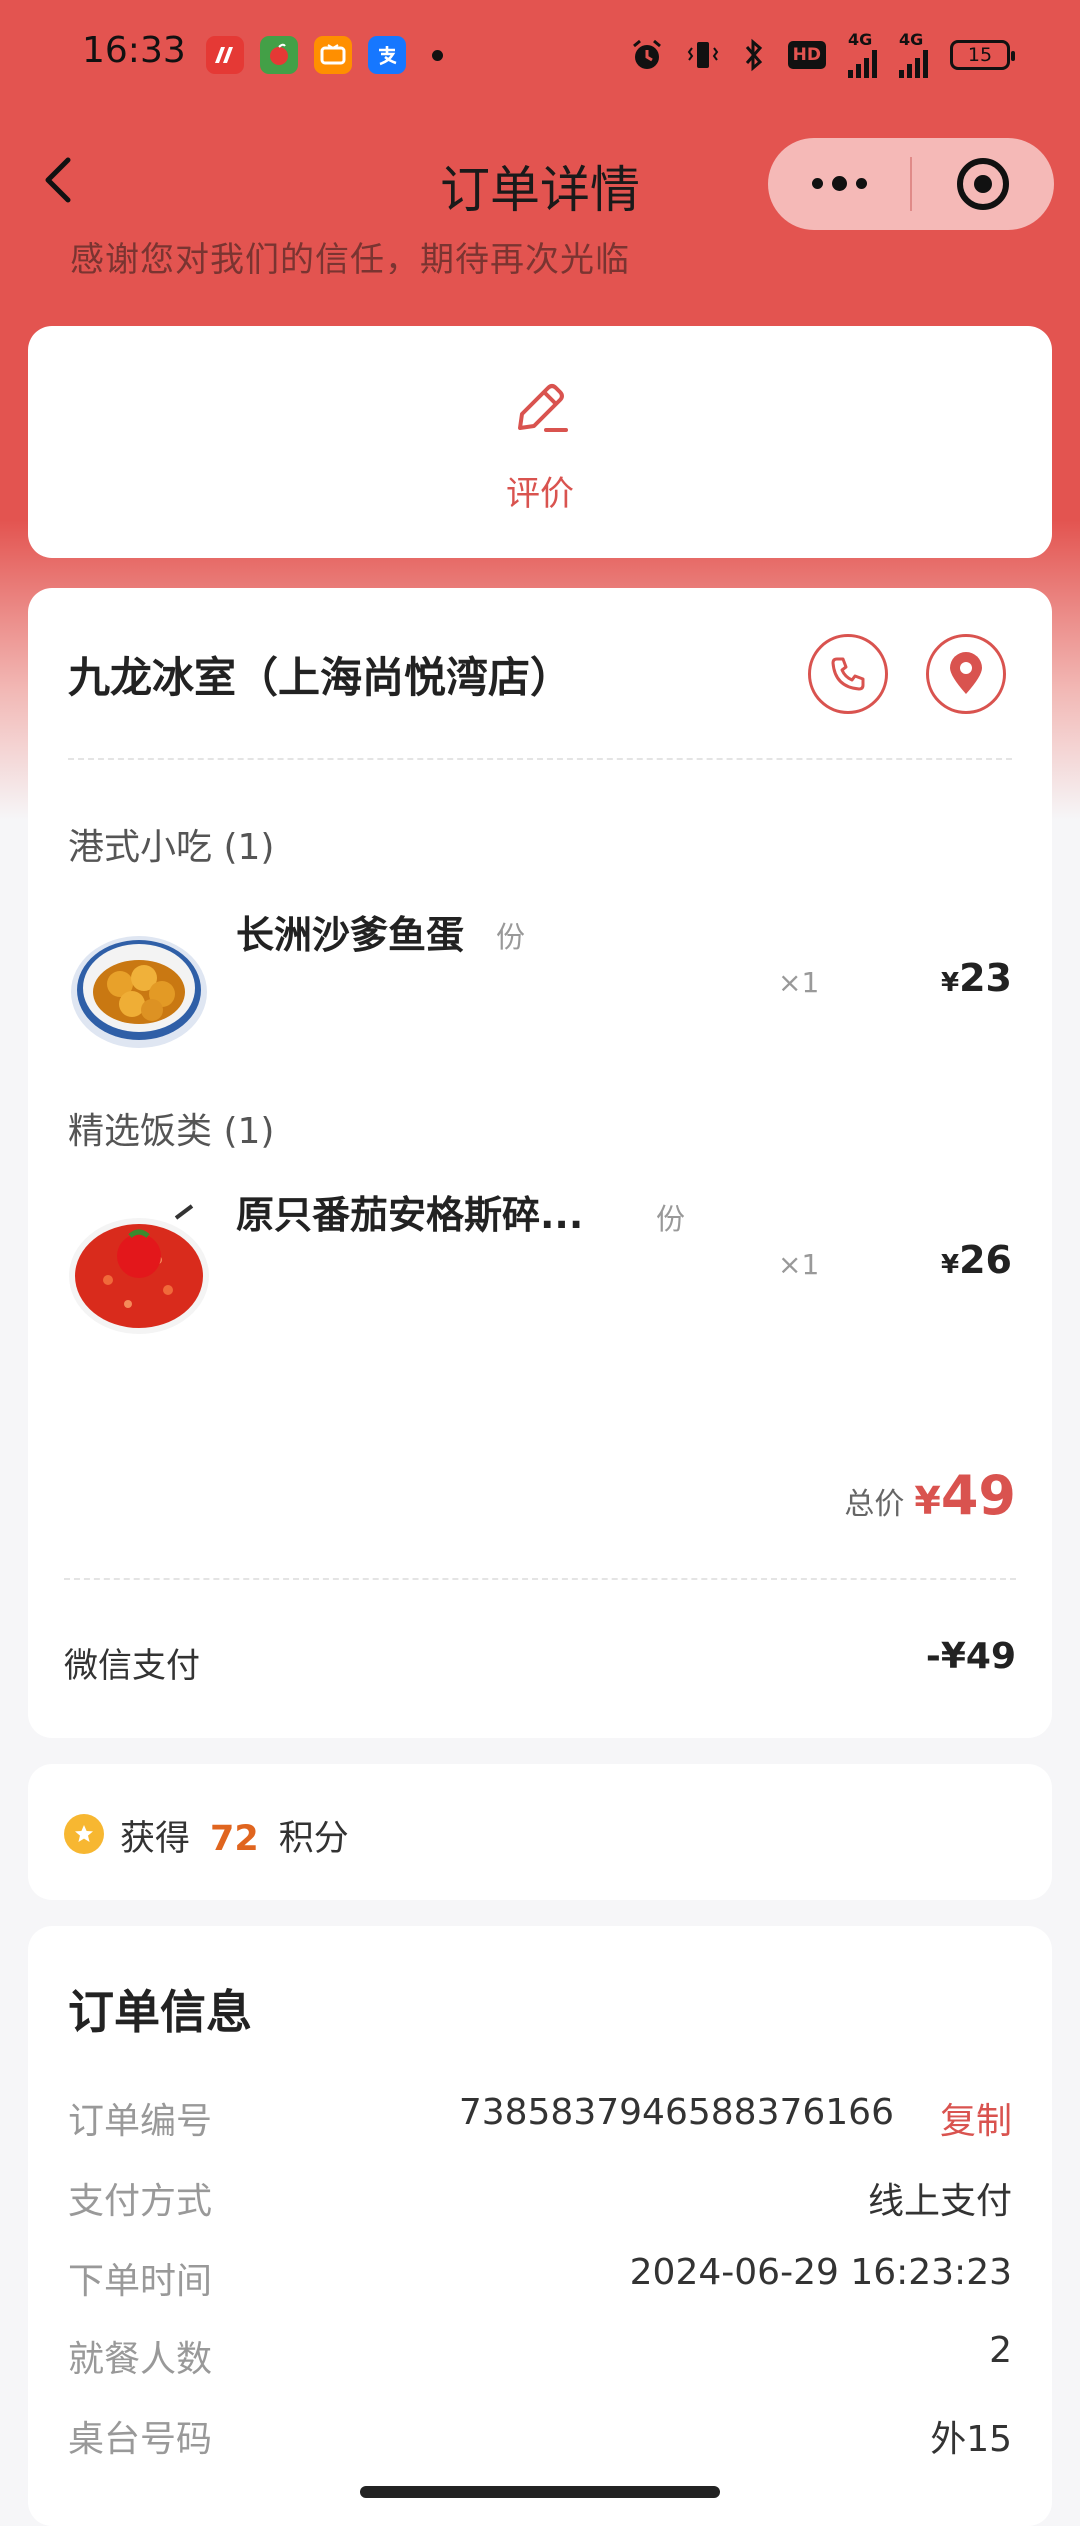 This screenshot has width=1080, height=2526. What do you see at coordinates (387, 55) in the screenshot?
I see `alipay-icon` at bounding box center [387, 55].